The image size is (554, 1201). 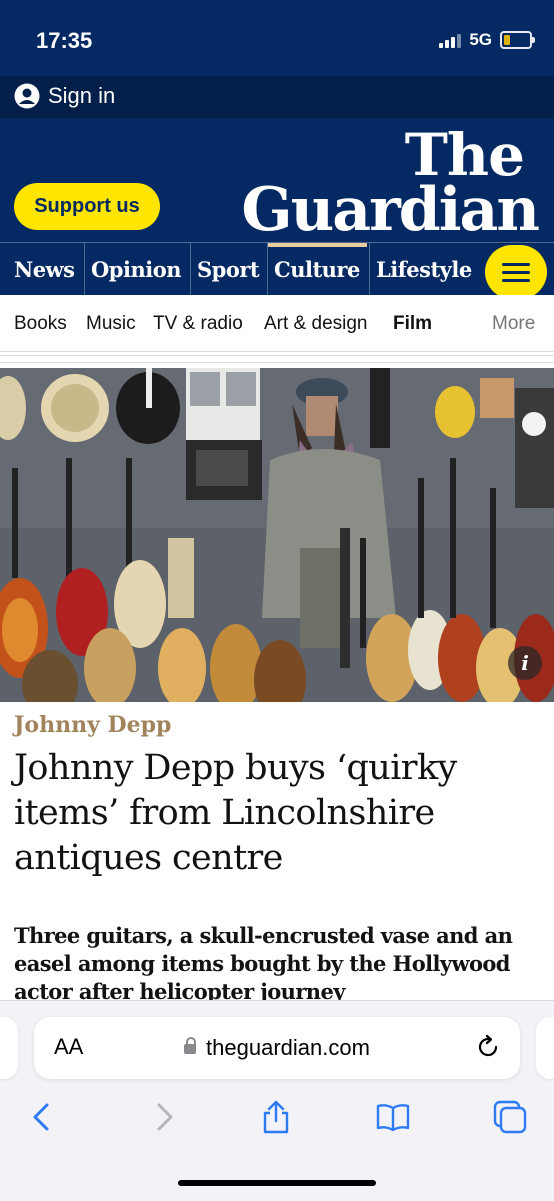 What do you see at coordinates (510, 1117) in the screenshot?
I see `tabs-icon` at bounding box center [510, 1117].